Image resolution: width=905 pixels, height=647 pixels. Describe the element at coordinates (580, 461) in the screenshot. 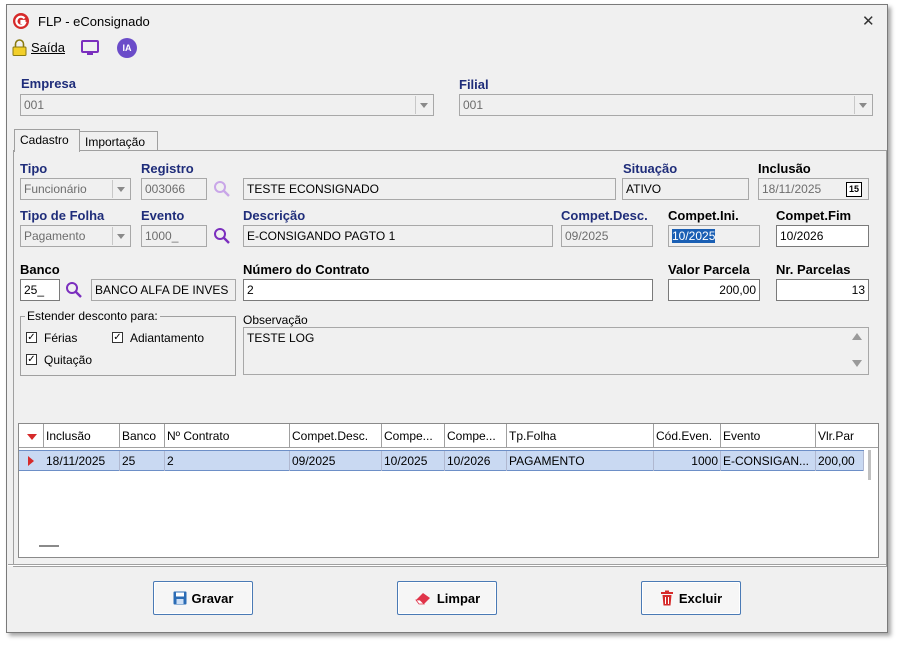

I see `cell-tp-folha: PAGAMENTO` at that location.